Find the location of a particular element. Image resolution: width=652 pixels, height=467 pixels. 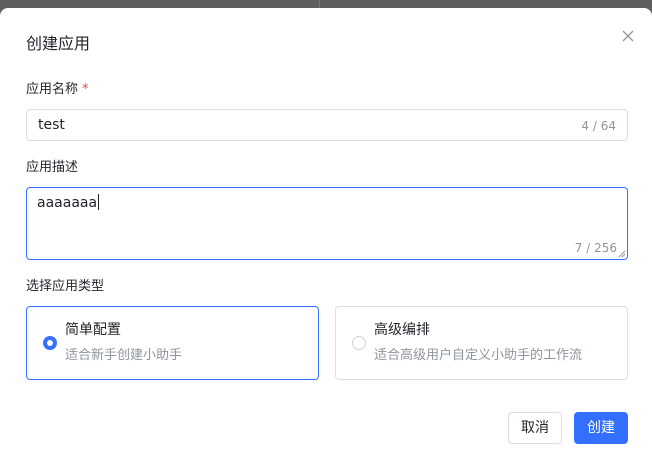

app-name-input: test 4 / 64 is located at coordinates (327, 125).